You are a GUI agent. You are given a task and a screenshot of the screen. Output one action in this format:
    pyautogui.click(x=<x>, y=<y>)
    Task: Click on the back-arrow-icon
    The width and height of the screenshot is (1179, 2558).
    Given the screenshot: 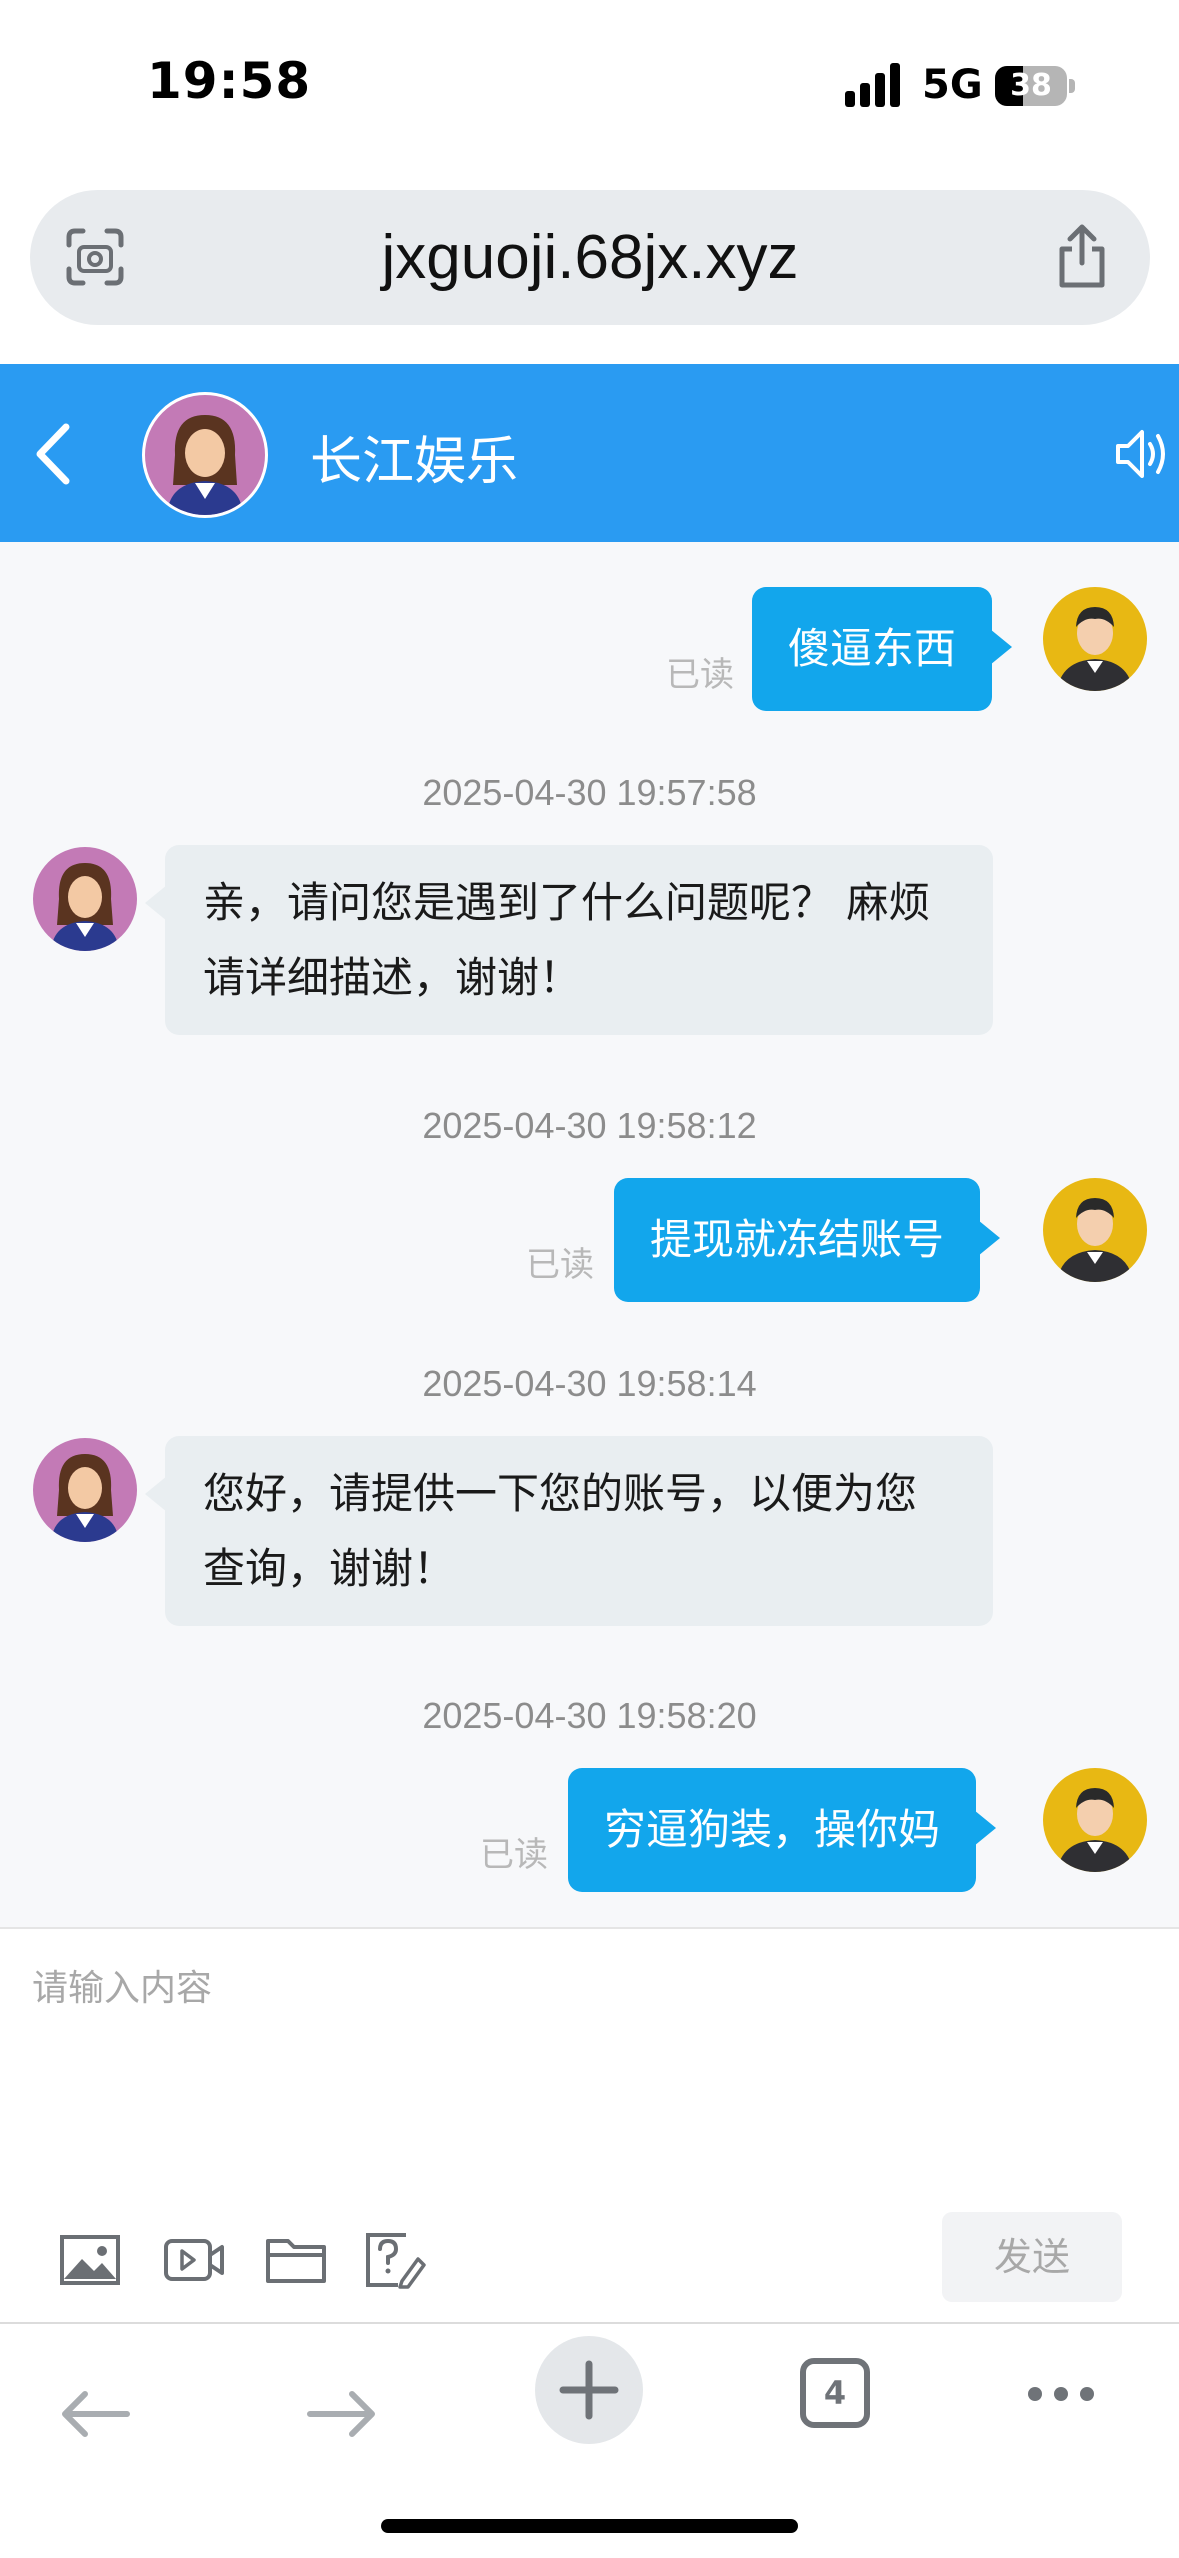 What is the action you would take?
    pyautogui.click(x=52, y=454)
    